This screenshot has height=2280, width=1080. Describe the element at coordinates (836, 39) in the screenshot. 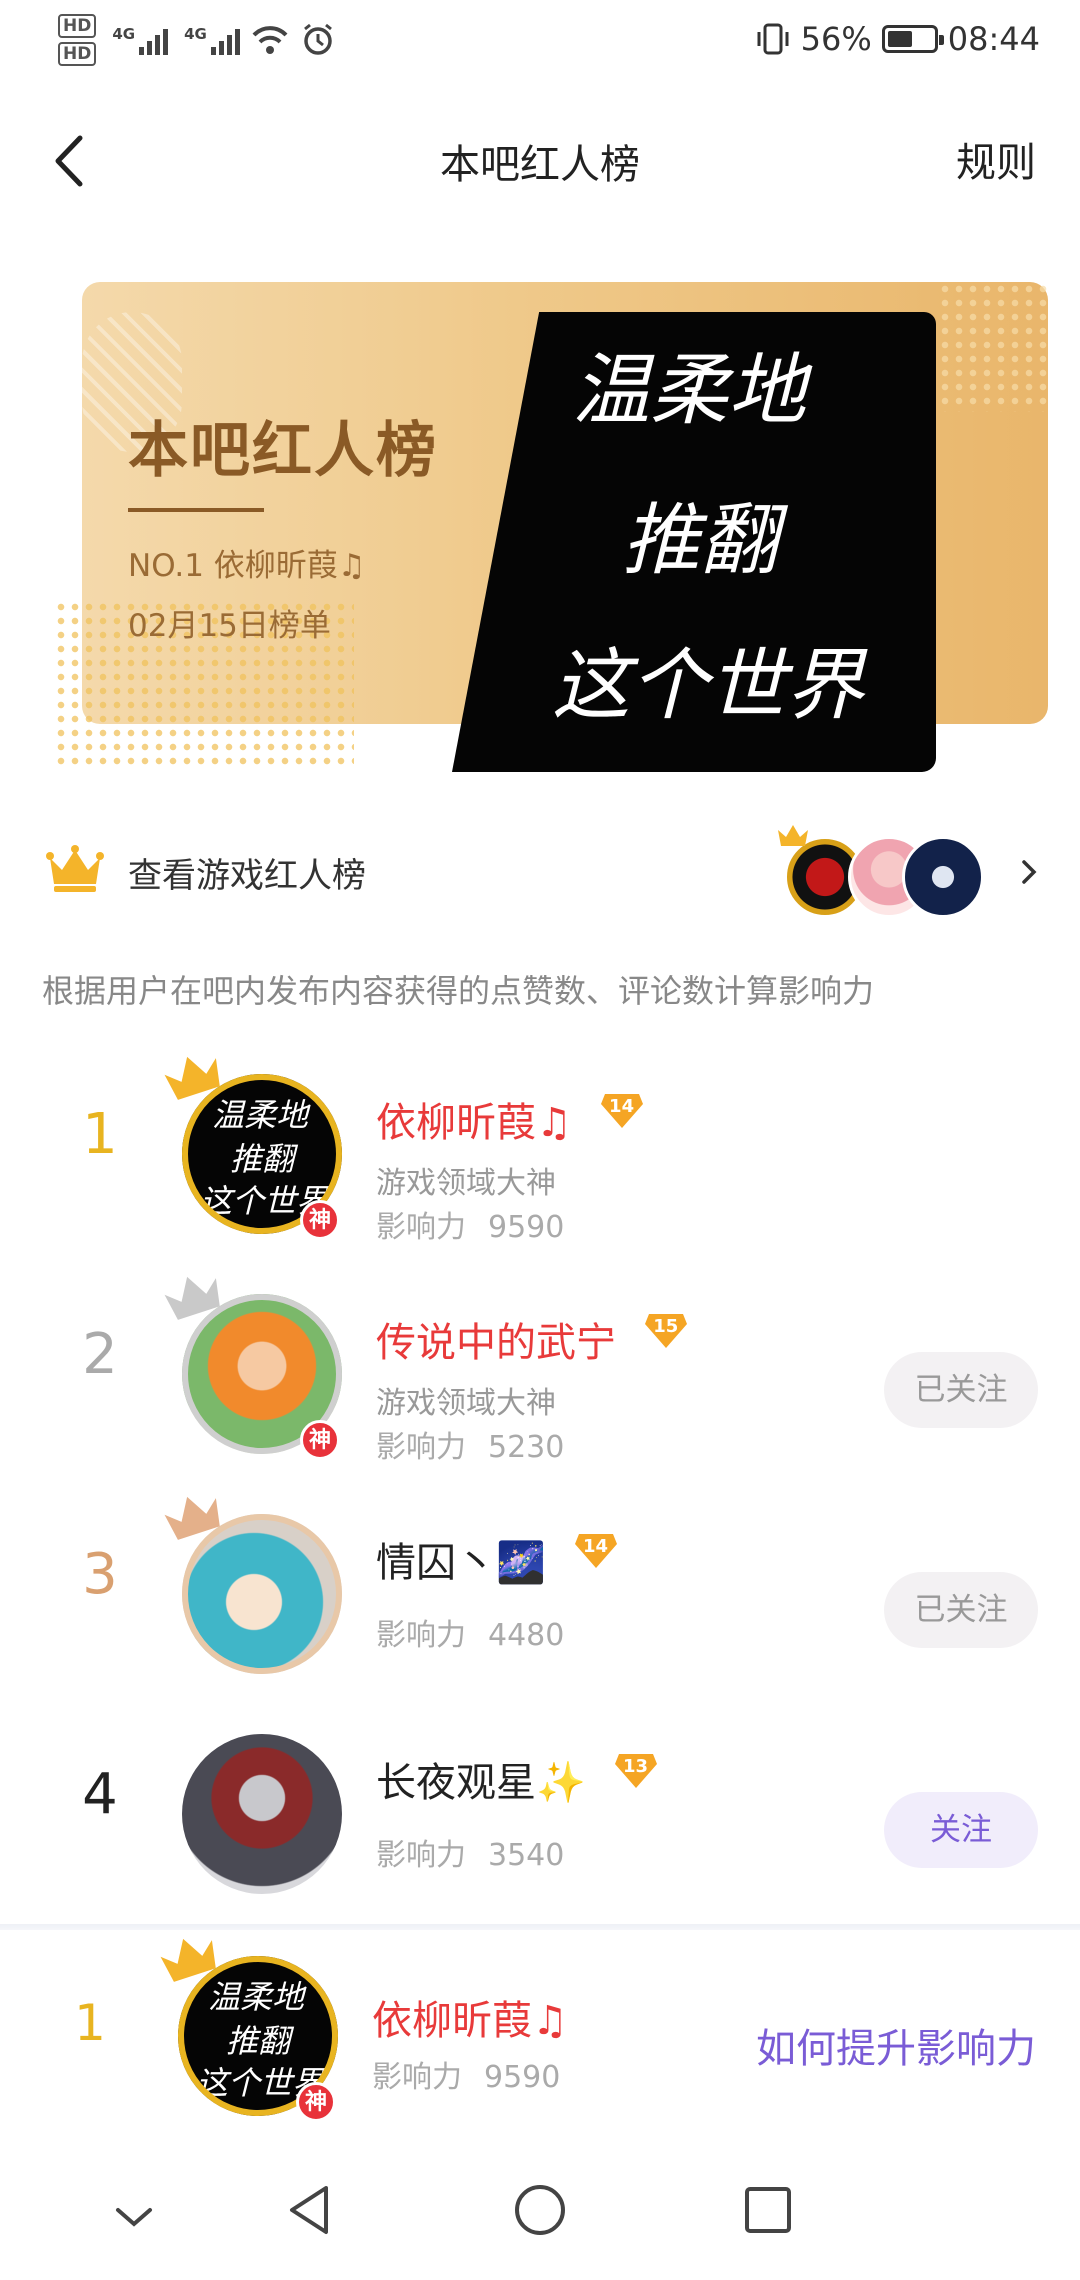

I see `battery-percent: 56%` at that location.